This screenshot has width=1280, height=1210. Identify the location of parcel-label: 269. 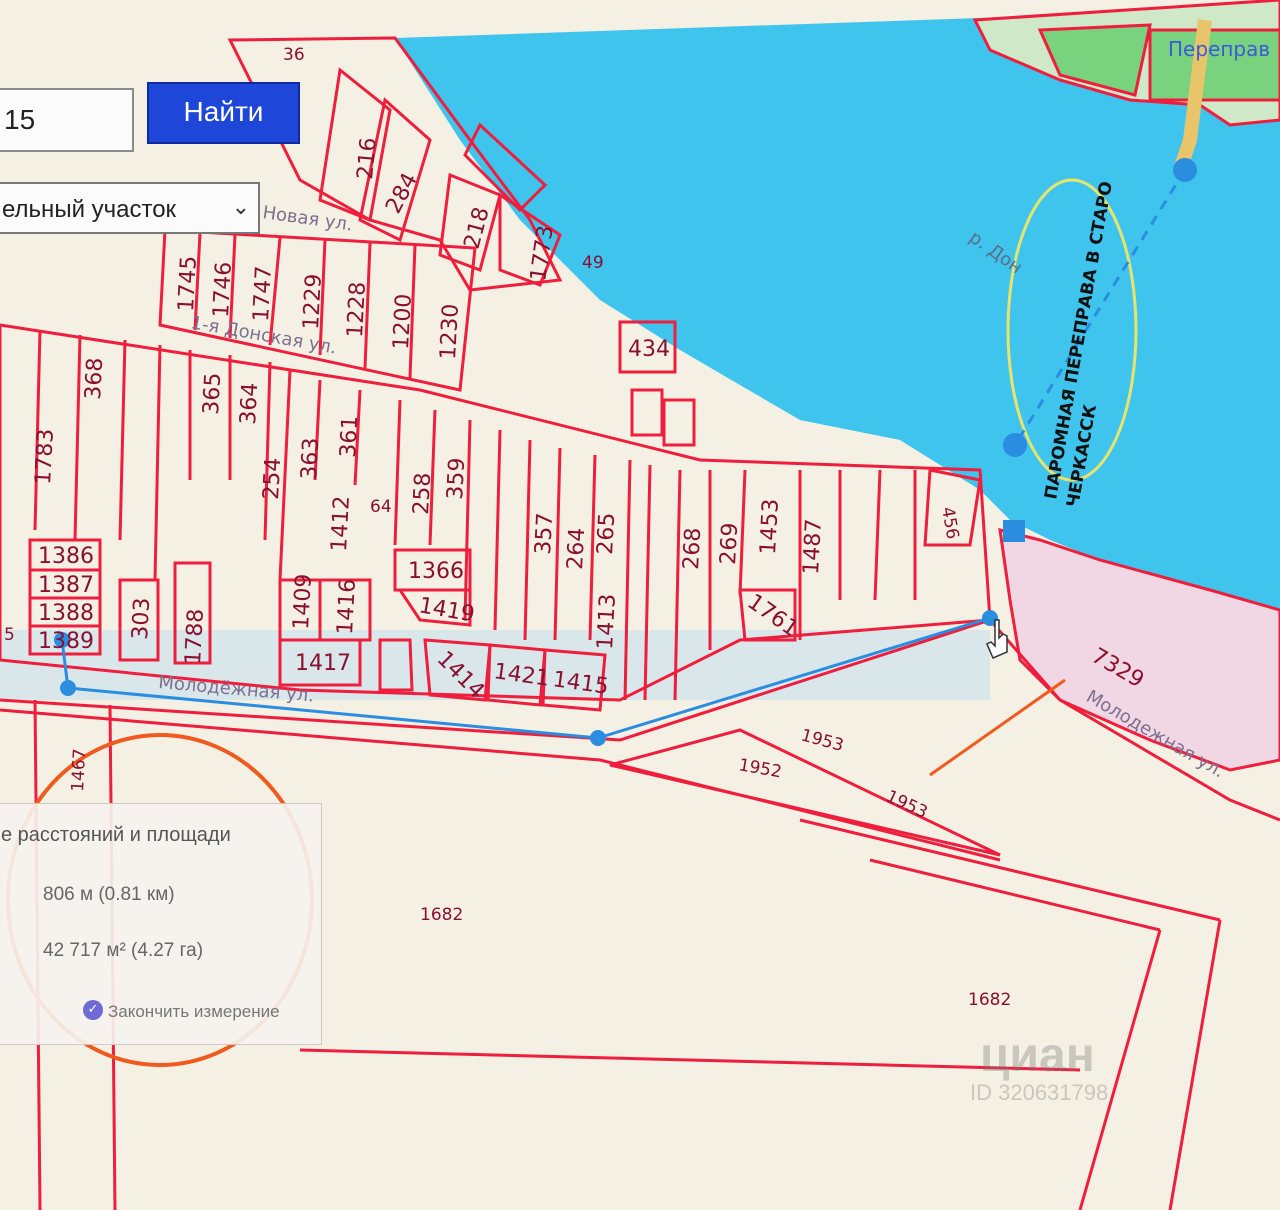
(729, 543).